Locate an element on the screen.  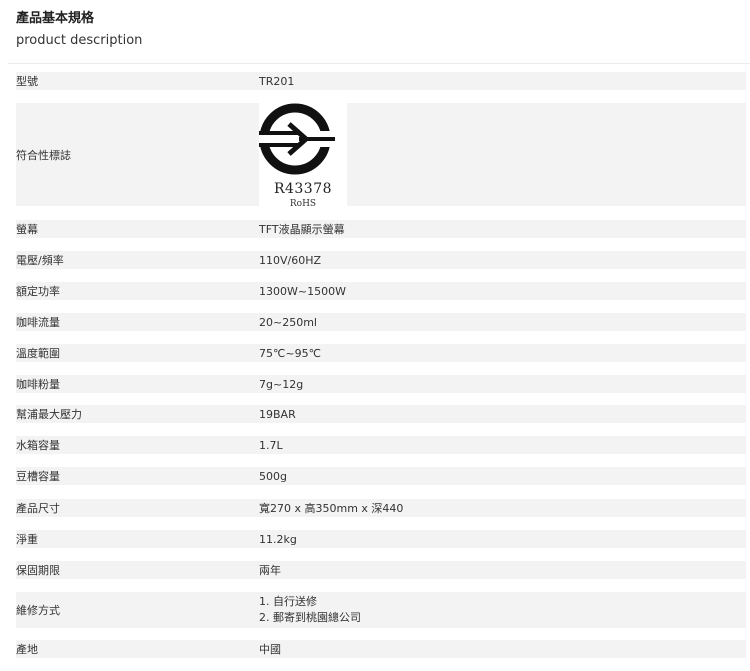
spec-label: 電壓/頻率 is located at coordinates (40, 260).